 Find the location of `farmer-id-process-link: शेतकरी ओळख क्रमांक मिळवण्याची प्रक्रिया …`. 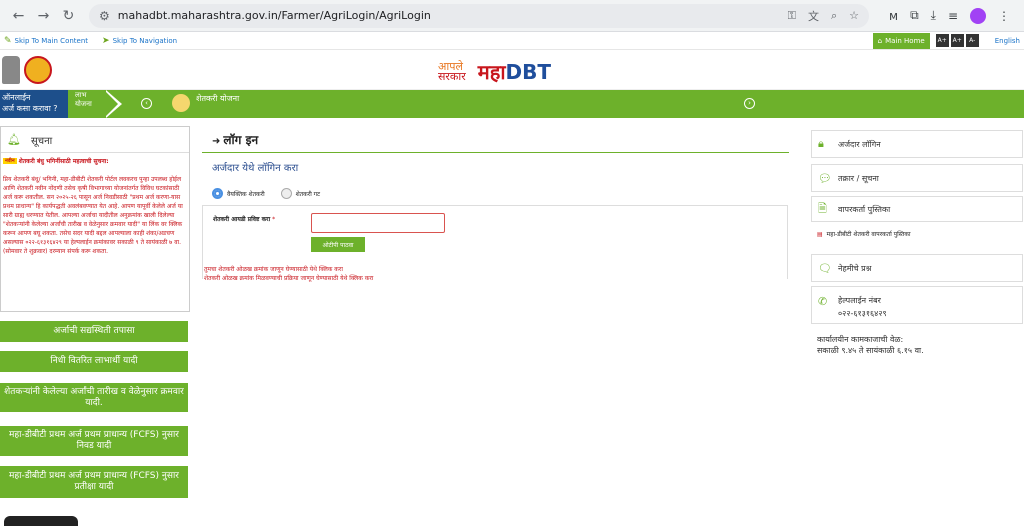

farmer-id-process-link: शेतकरी ओळख क्रमांक मिळवण्याची प्रक्रिया … is located at coordinates (288, 278).